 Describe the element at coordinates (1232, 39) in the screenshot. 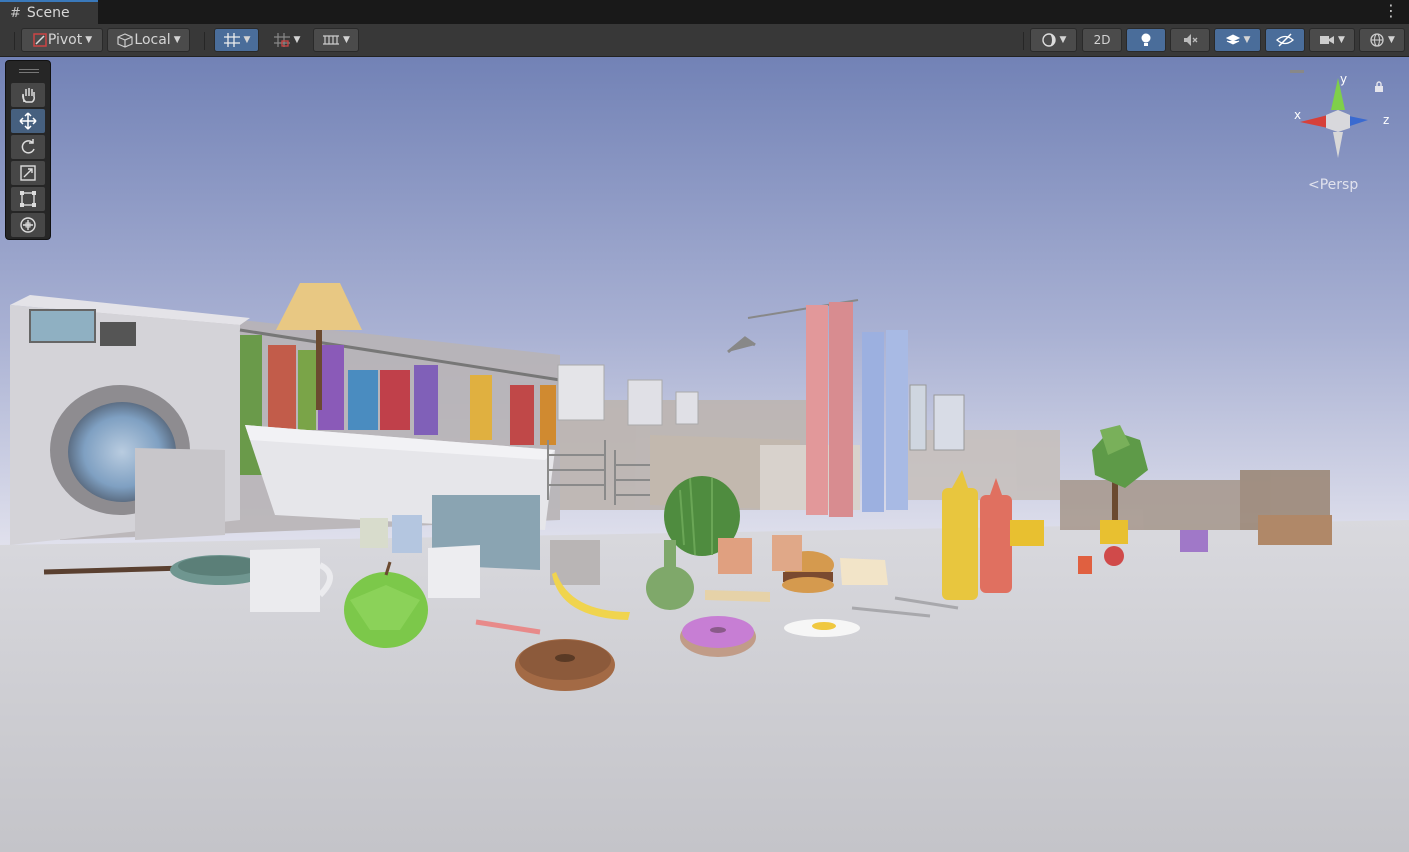

I see `layers-effects-icon` at that location.